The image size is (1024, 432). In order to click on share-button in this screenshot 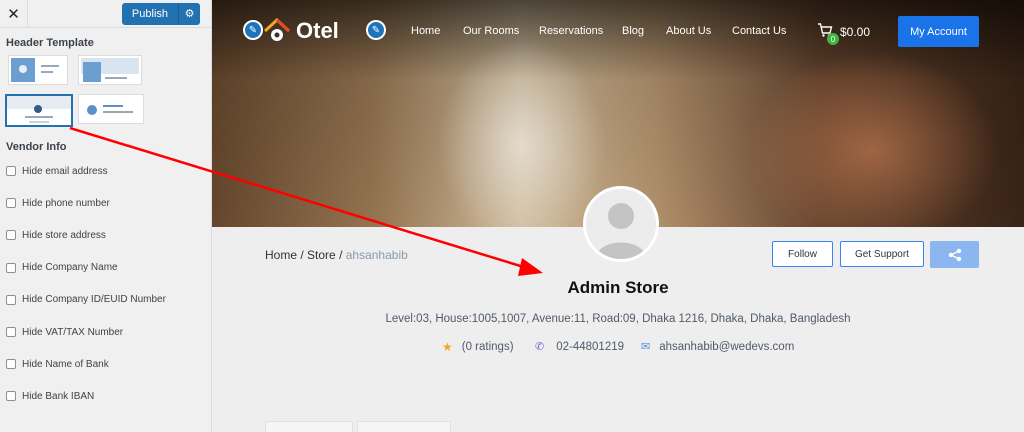, I will do `click(954, 254)`.